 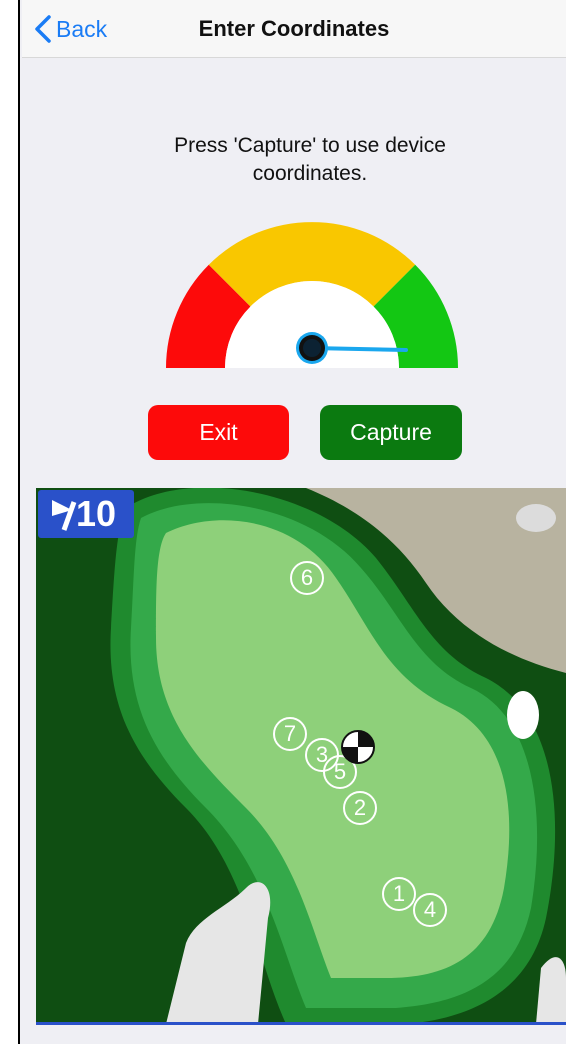 What do you see at coordinates (10, 522) in the screenshot?
I see `left-edge` at bounding box center [10, 522].